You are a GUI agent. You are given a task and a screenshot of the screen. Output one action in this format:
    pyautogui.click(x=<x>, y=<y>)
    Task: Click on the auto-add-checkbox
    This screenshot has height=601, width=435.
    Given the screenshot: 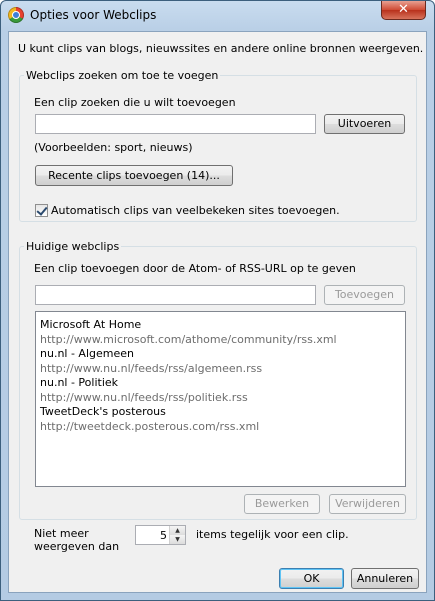 What is the action you would take?
    pyautogui.click(x=41, y=210)
    